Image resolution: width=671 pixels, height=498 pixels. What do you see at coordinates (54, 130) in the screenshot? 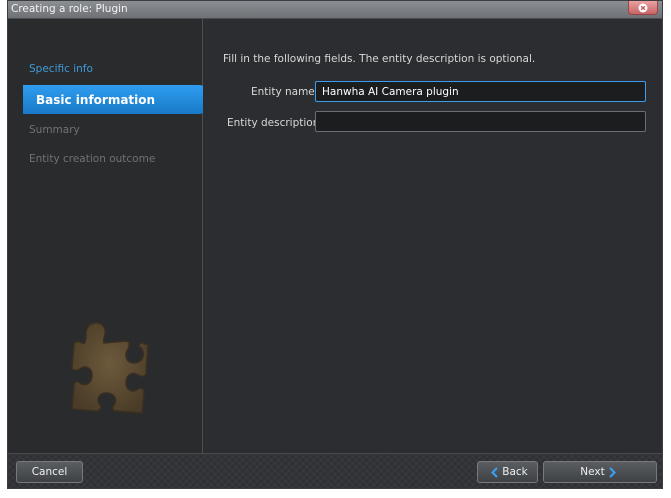
I see `sidebar-step-summary: Summary` at bounding box center [54, 130].